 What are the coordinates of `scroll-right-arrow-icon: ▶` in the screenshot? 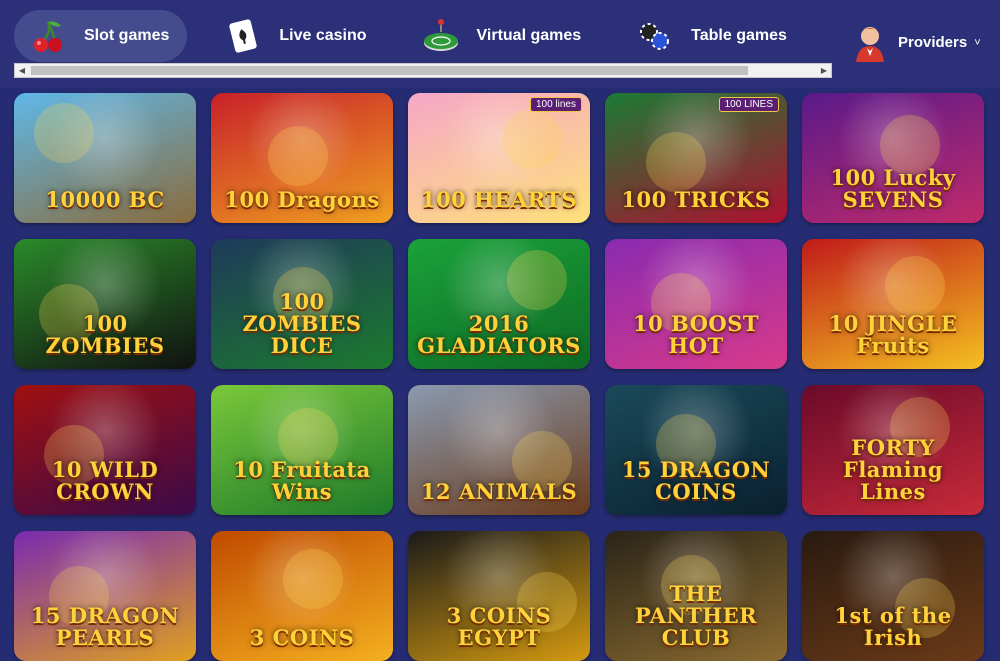 It's located at (824, 71).